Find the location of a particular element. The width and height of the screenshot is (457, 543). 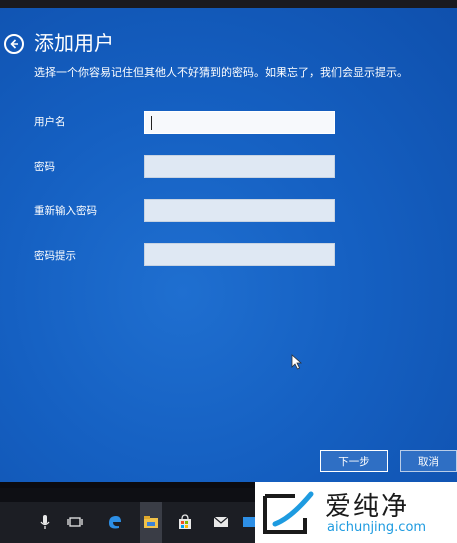

username-field is located at coordinates (239, 122).